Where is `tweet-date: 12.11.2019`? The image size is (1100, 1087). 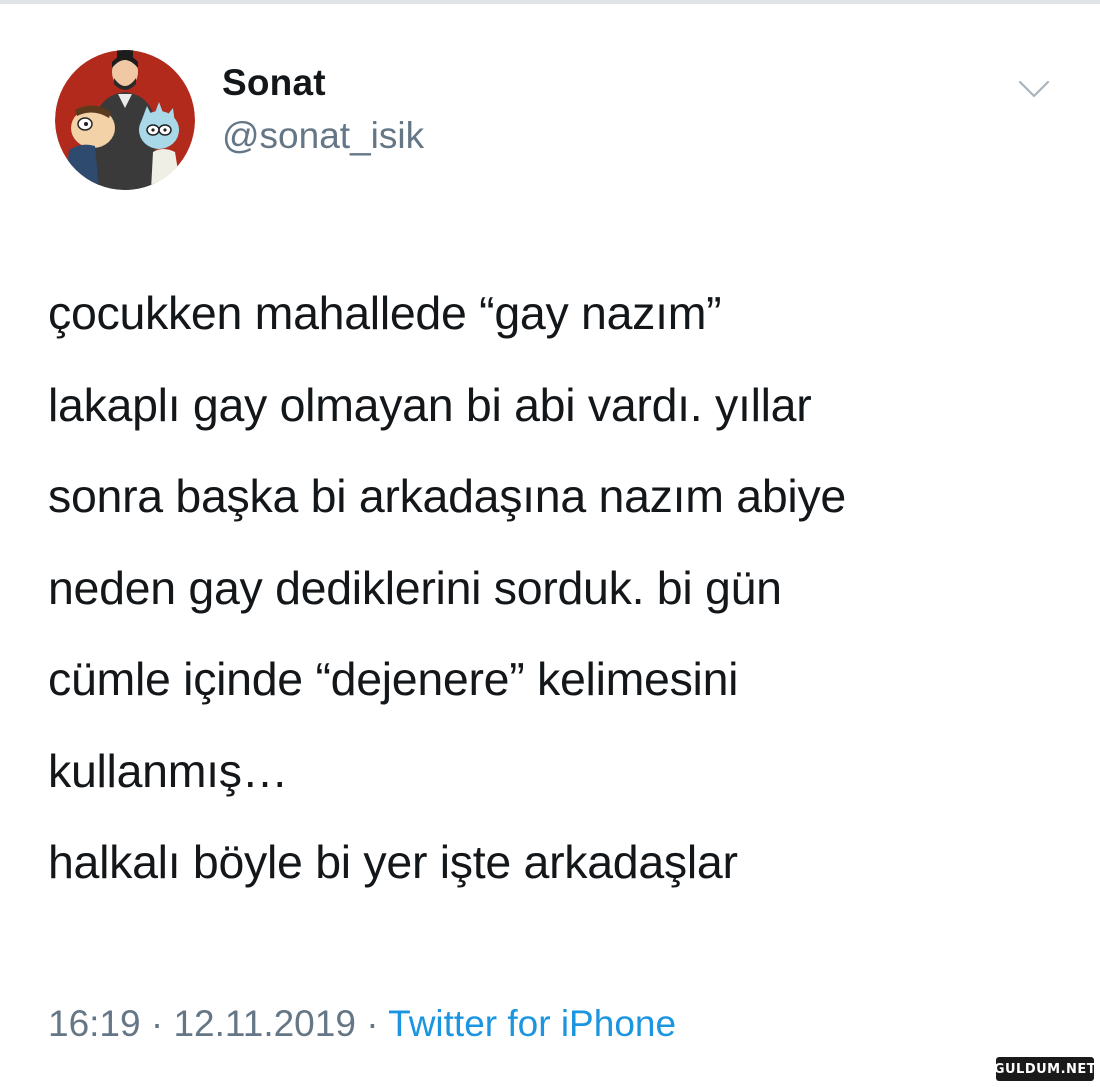 tweet-date: 12.11.2019 is located at coordinates (264, 1023).